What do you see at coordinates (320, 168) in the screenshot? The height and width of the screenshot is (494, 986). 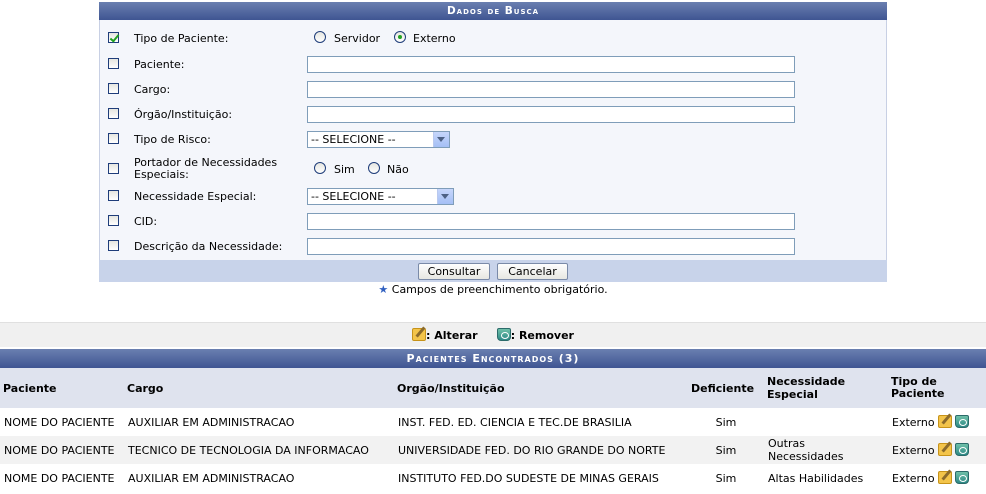 I see `radio-sim` at bounding box center [320, 168].